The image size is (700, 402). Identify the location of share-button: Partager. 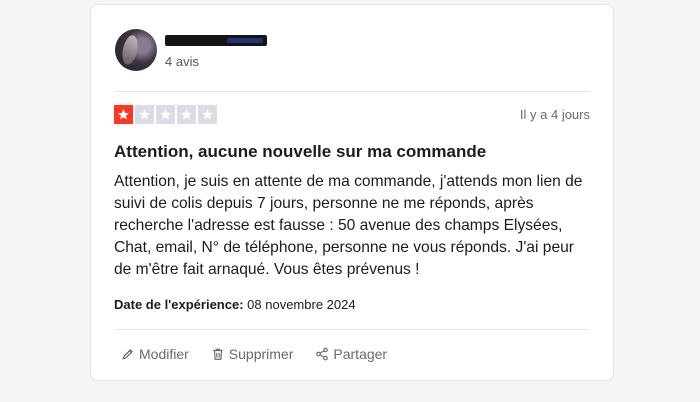
(351, 354).